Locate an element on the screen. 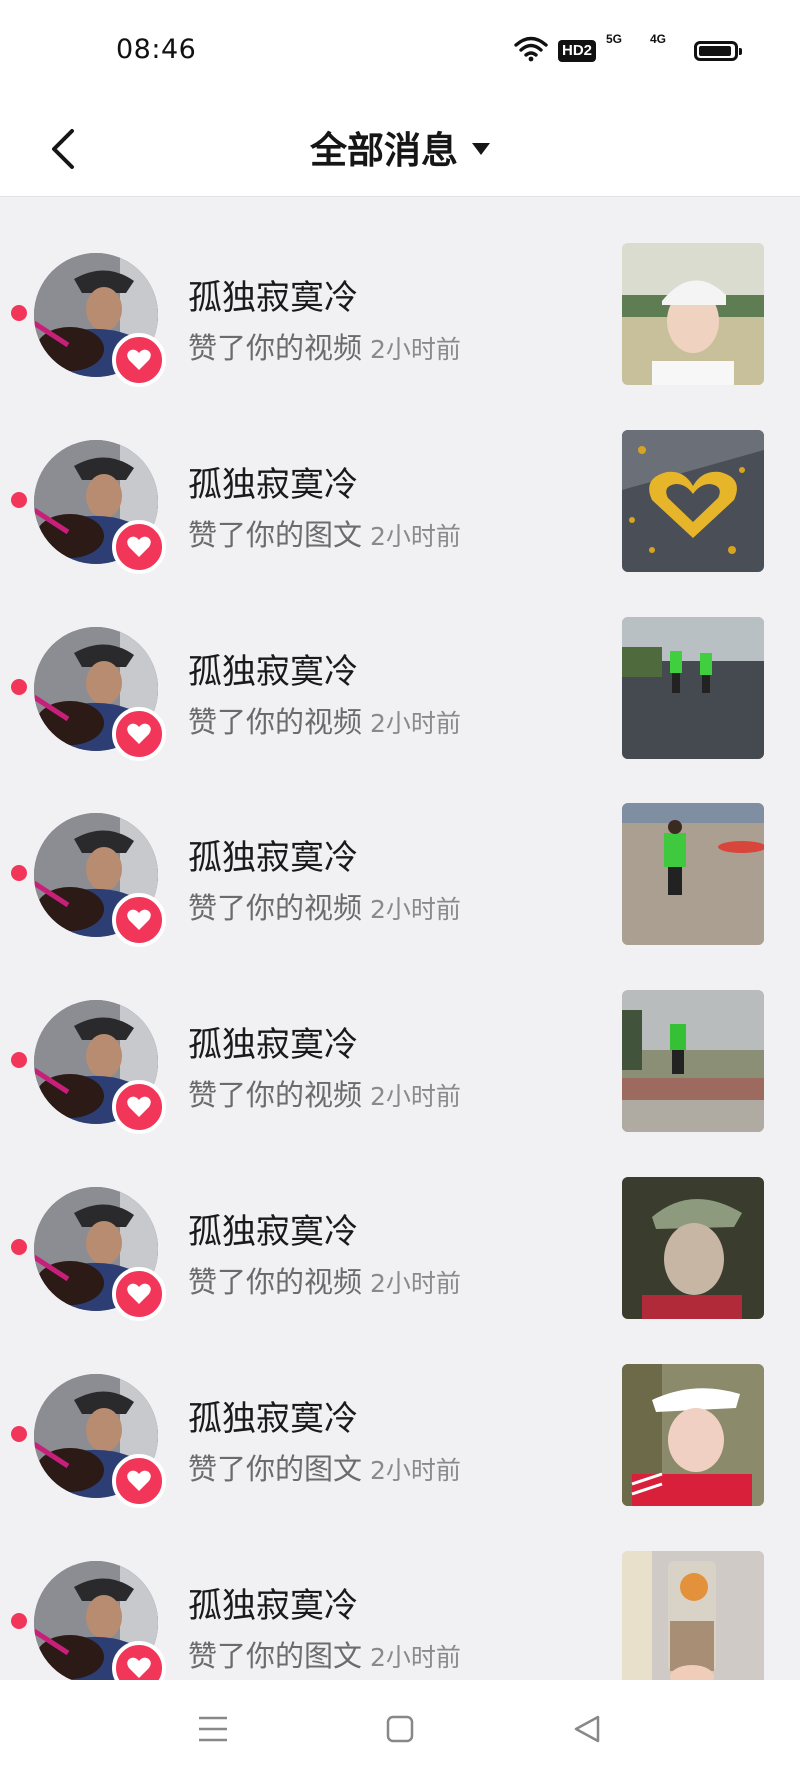 Image resolution: width=800 pixels, height=1778 pixels. menu-button is located at coordinates (213, 1729).